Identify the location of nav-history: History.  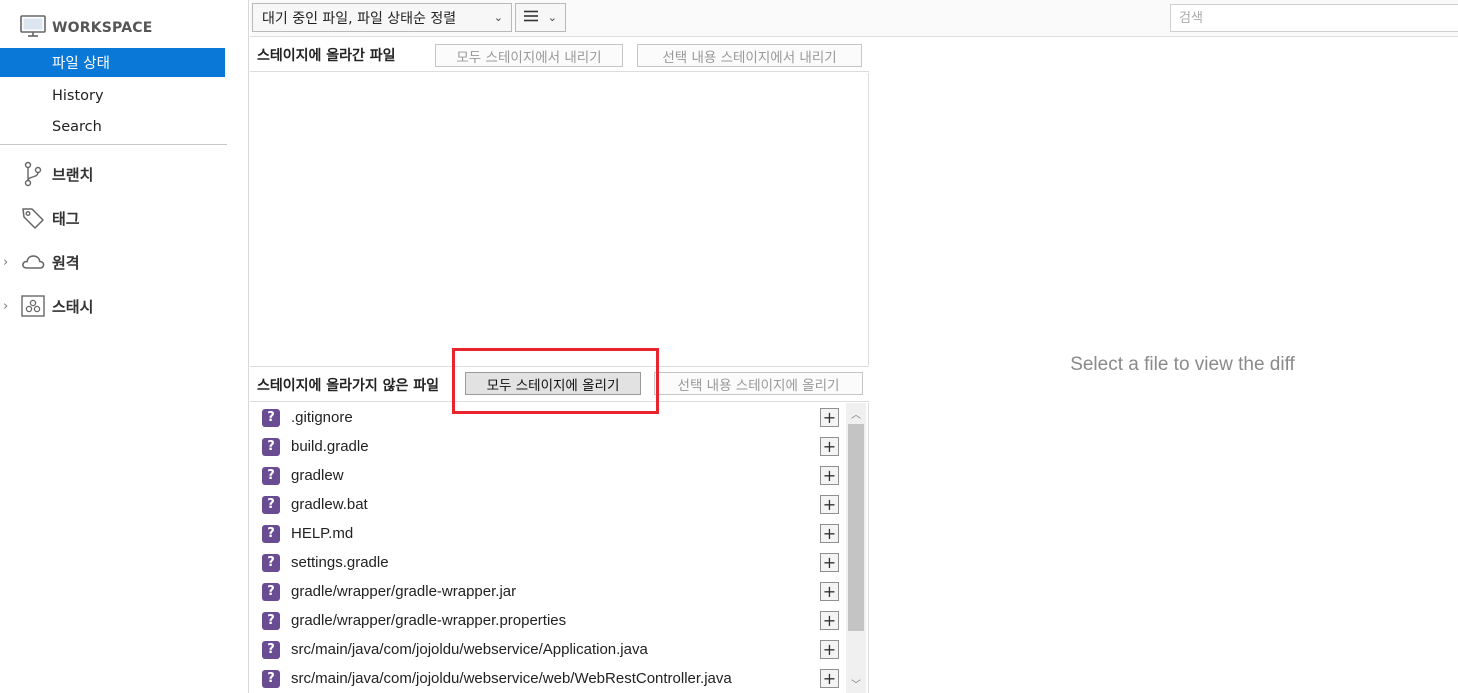
(112, 95).